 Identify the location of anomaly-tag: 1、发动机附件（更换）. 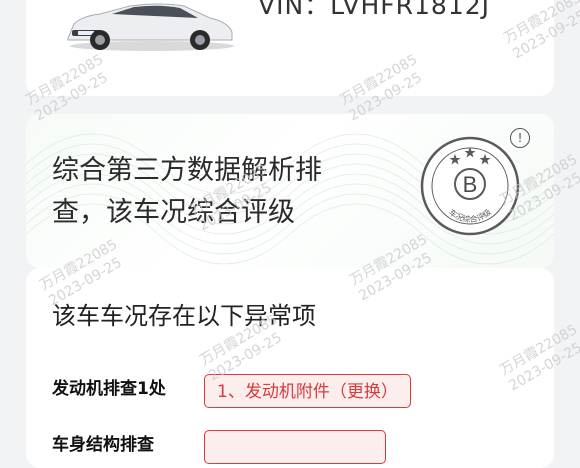
(307, 391).